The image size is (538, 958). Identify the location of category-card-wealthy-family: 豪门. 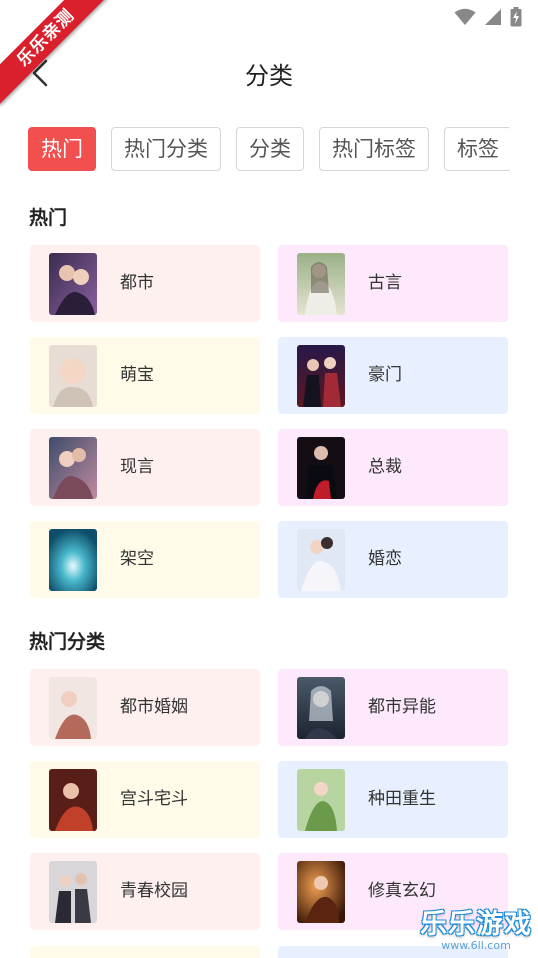
(393, 375).